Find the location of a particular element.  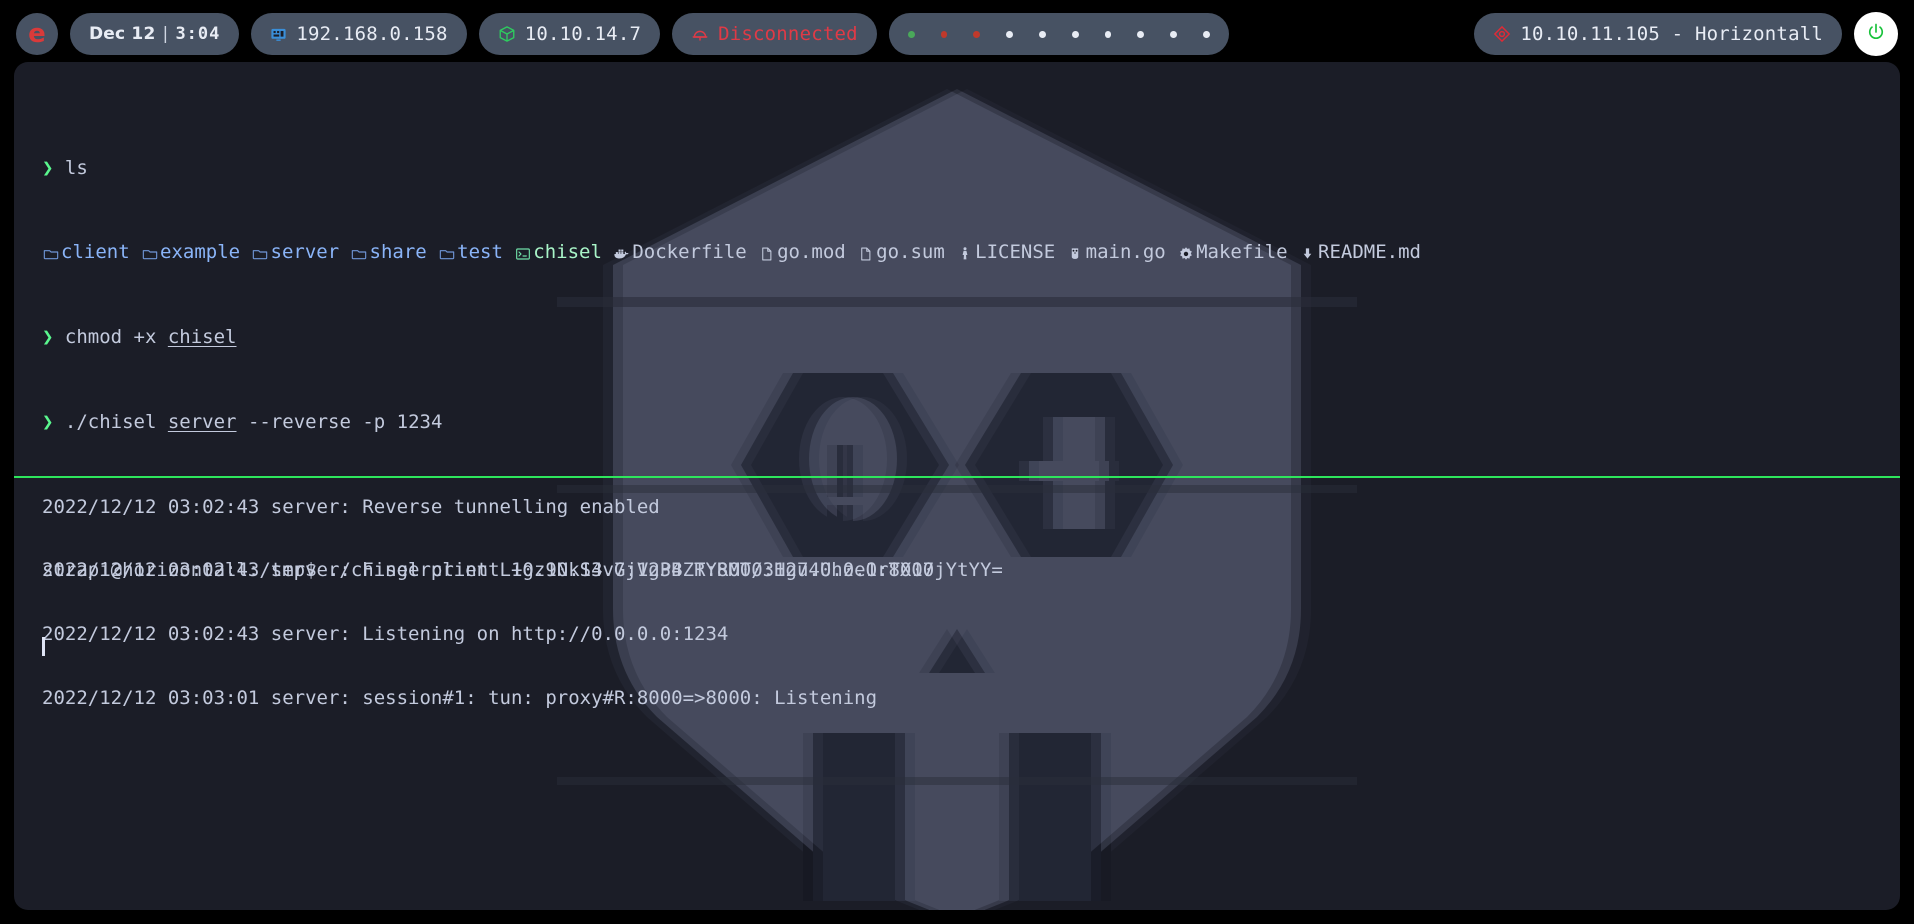

pane-split-divider is located at coordinates (957, 477).